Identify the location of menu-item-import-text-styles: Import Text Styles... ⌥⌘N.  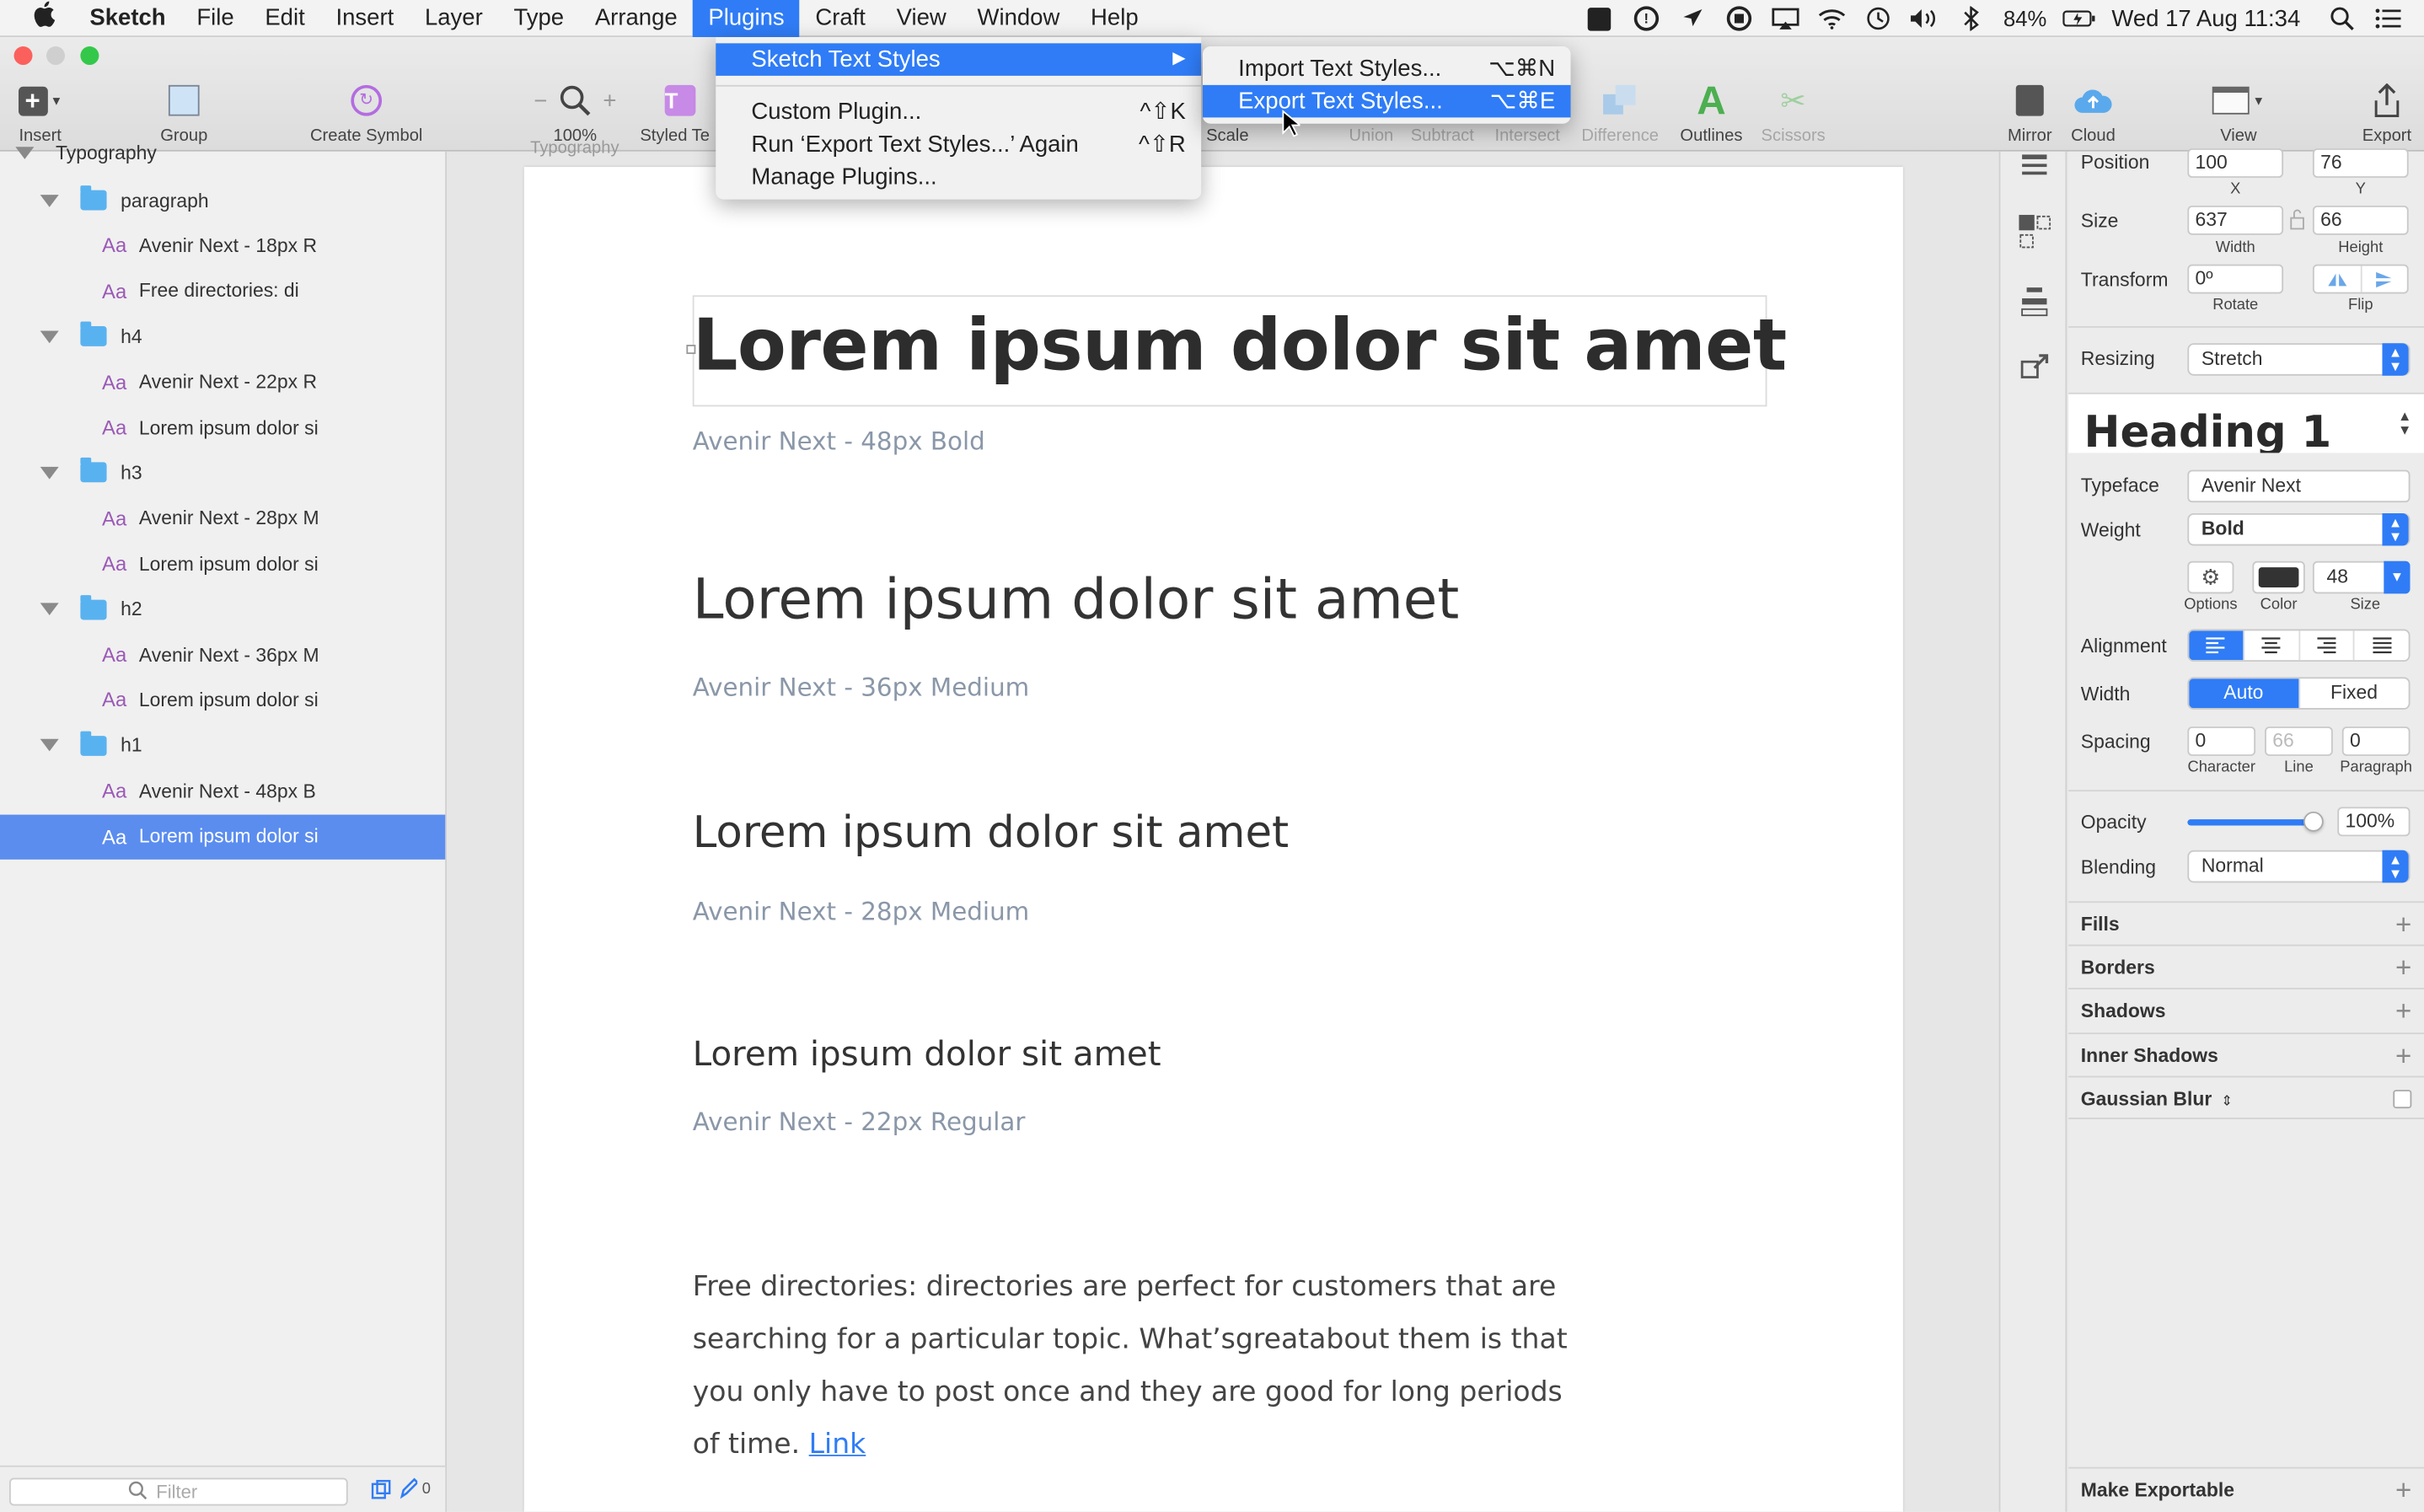
(1387, 68).